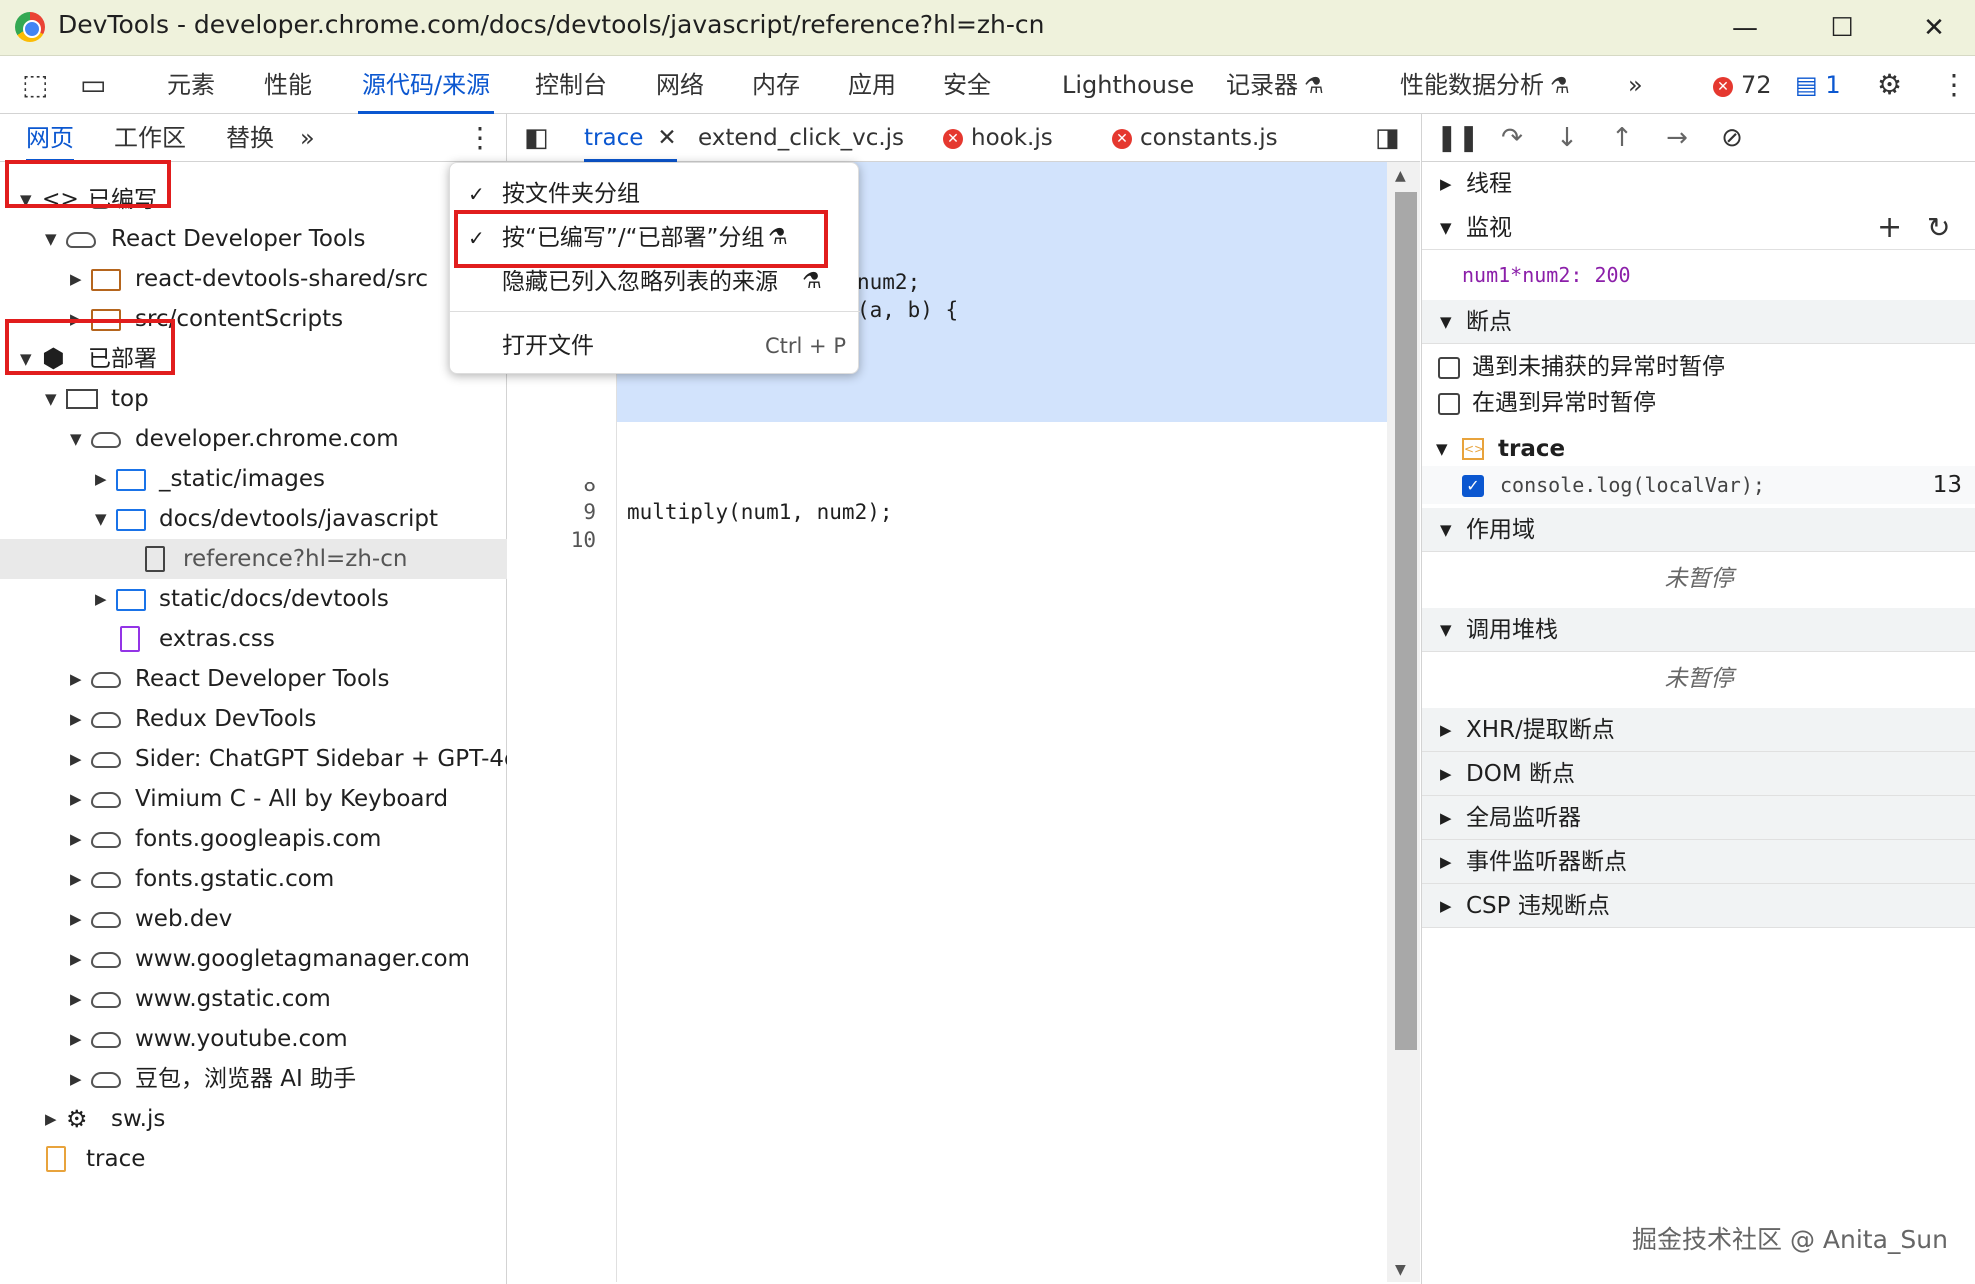 Image resolution: width=1975 pixels, height=1284 pixels. I want to click on section-event-listener-breakpoints: ▶ 事件监听器断点, so click(1698, 862).